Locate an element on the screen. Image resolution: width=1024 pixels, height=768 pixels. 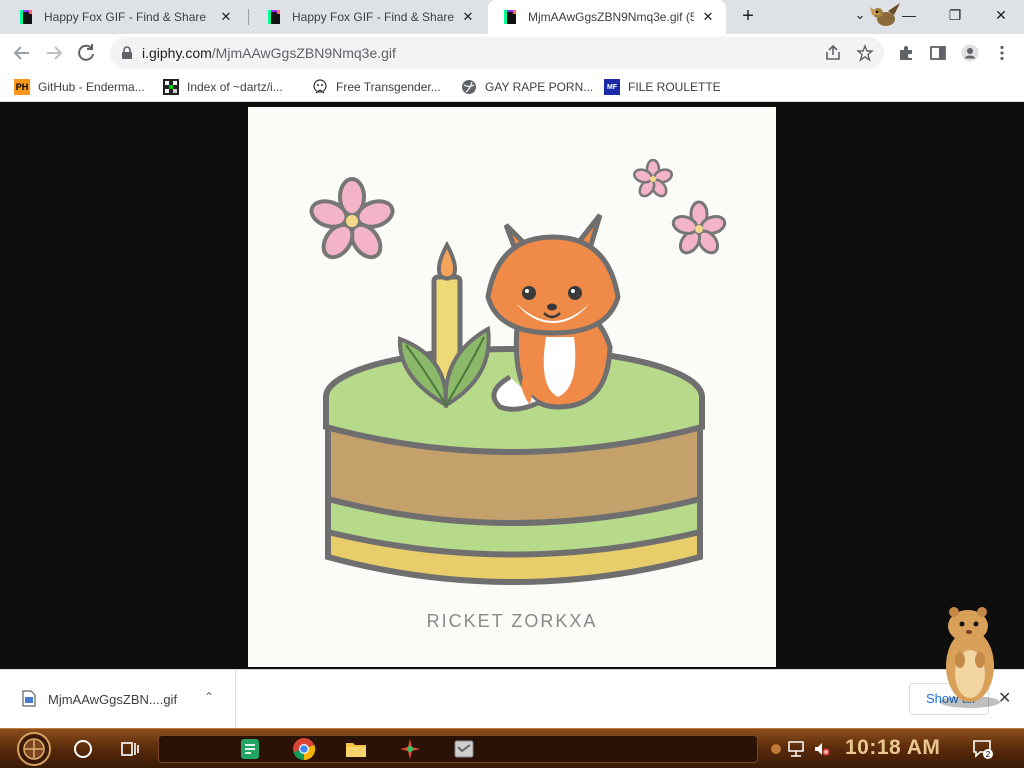
chrome-app-icon is located at coordinates (304, 749).